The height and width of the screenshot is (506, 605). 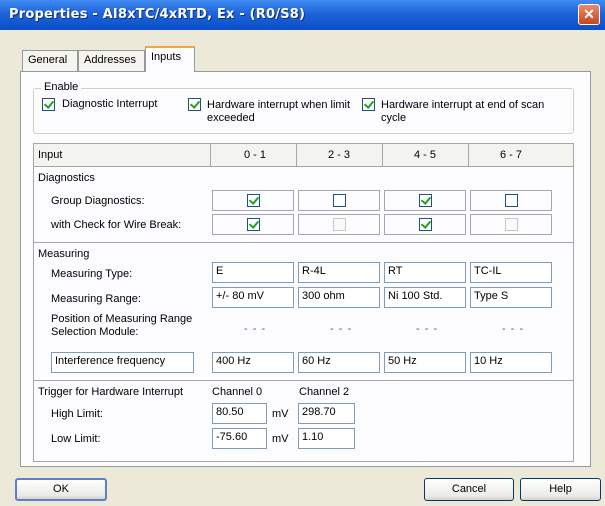 What do you see at coordinates (239, 438) in the screenshot?
I see `low-limit-channel-0: -75.60` at bounding box center [239, 438].